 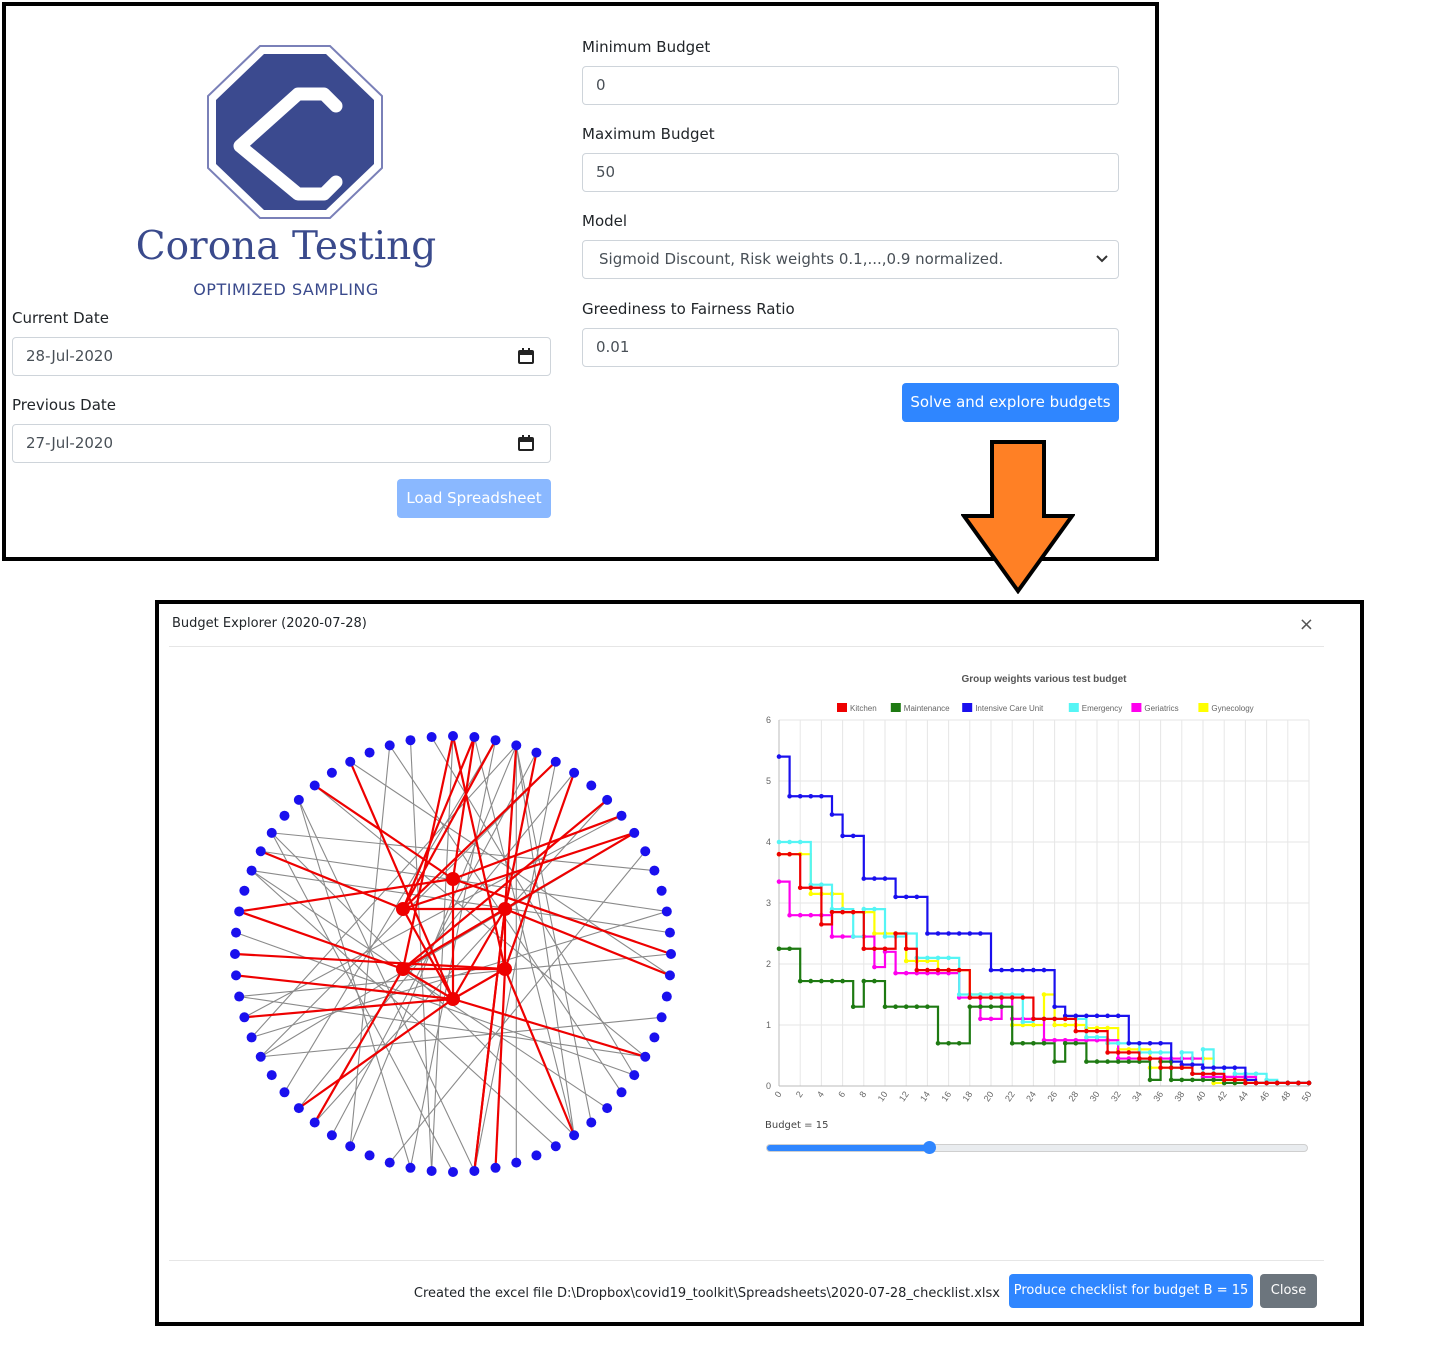 I want to click on y-tick-label: 3, so click(x=768, y=903).